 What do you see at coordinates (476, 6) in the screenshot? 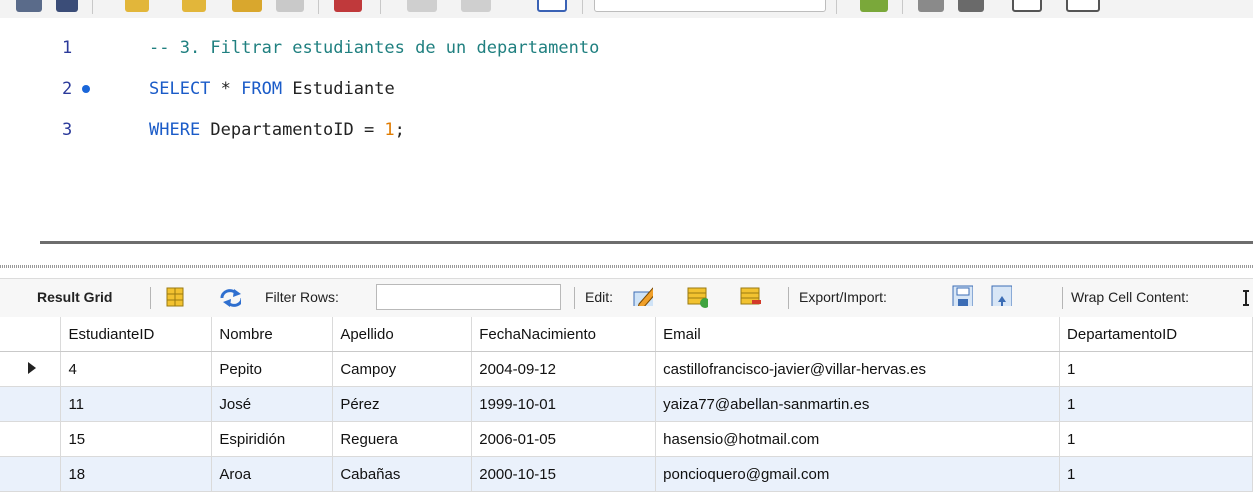
I see `toolbar-rollback-icon` at bounding box center [476, 6].